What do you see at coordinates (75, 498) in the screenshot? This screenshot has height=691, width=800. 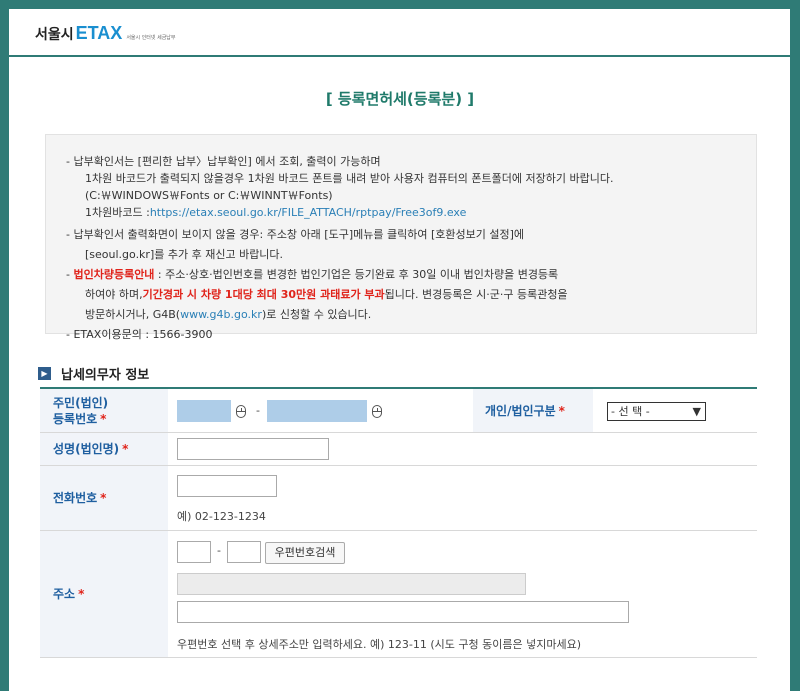 I see `label-phone-text: 전화번호` at bounding box center [75, 498].